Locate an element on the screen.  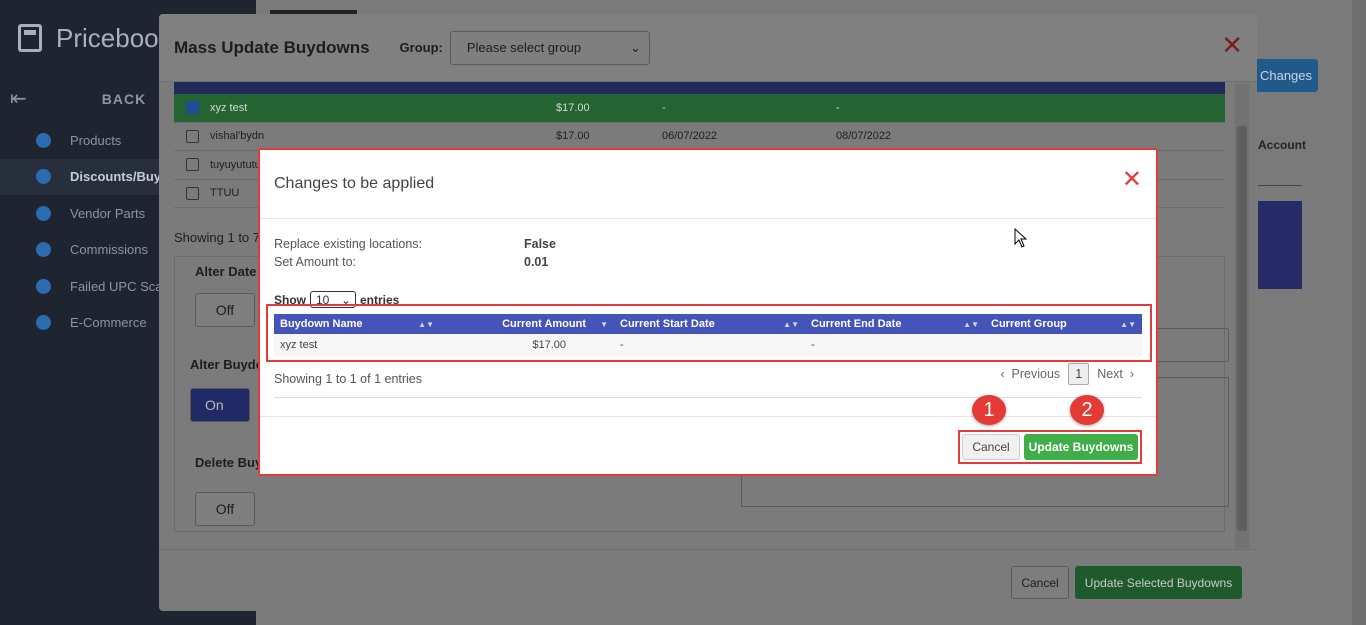
sidebar-item-label: Failed UPC Sca is located at coordinates (116, 286).